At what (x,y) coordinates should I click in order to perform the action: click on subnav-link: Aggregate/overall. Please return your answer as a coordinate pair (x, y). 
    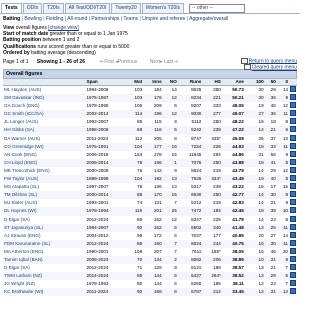
    Looking at the image, I should click on (208, 19).